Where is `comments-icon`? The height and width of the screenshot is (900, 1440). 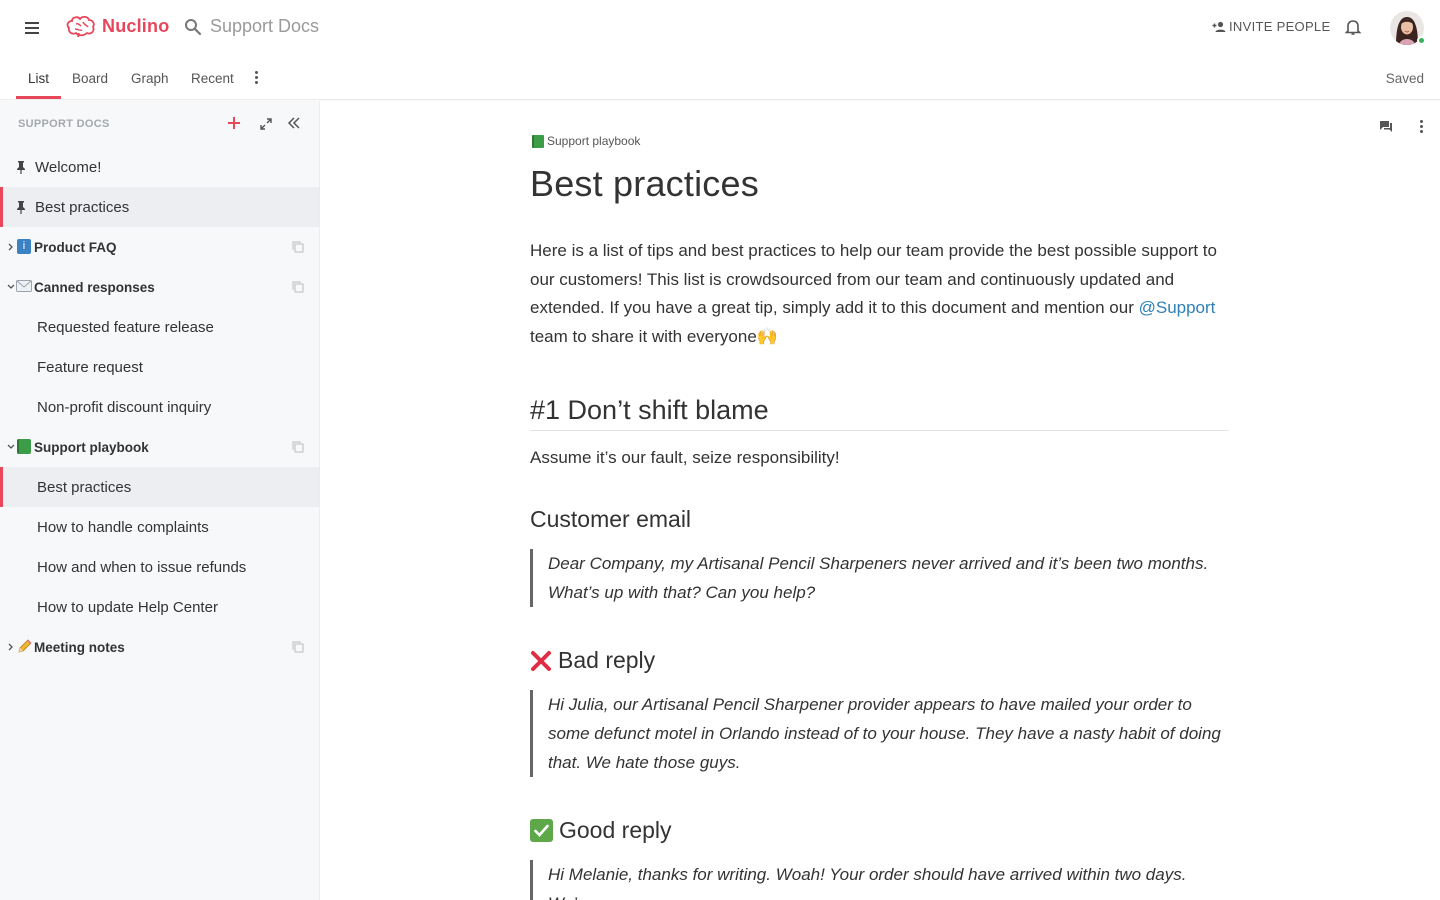
comments-icon is located at coordinates (1386, 126).